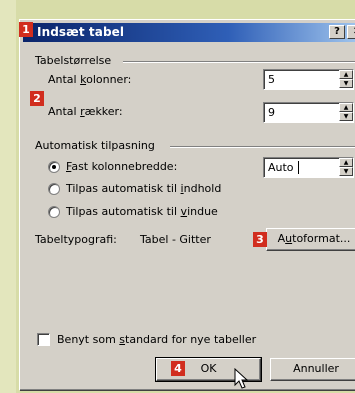 Image resolution: width=355 pixels, height=393 pixels. Describe the element at coordinates (54, 189) in the screenshot. I see `autofit-content-radio` at that location.